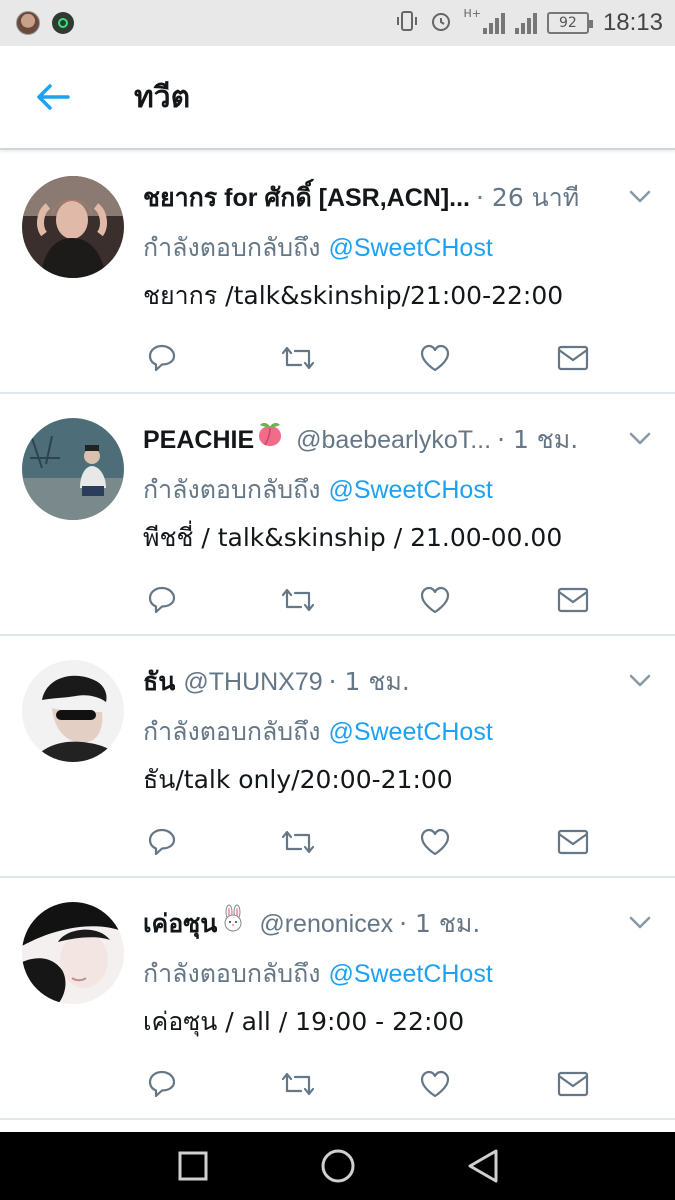 This screenshot has height=1200, width=675. What do you see at coordinates (63, 23) in the screenshot?
I see `app-notification-icon` at bounding box center [63, 23].